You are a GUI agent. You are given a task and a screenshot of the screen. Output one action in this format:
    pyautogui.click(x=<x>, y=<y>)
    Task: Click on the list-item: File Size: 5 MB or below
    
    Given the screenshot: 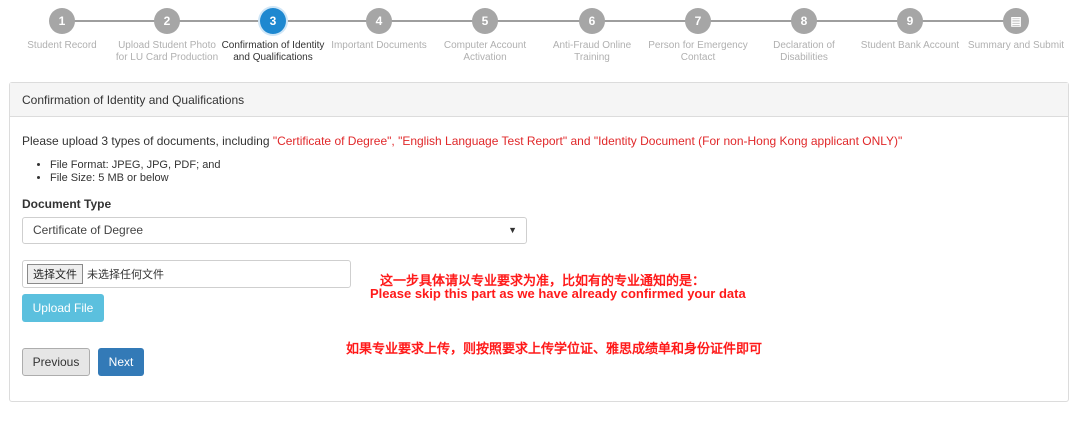 What is the action you would take?
    pyautogui.click(x=553, y=178)
    